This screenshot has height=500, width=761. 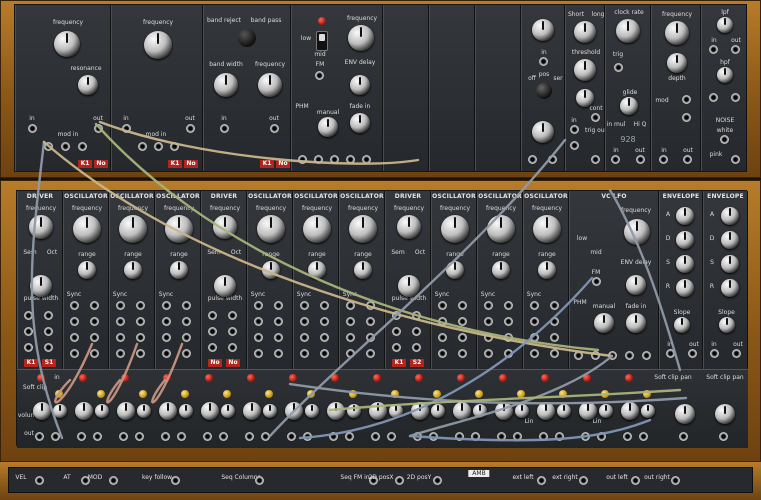 What do you see at coordinates (247, 38) in the screenshot?
I see `bandfilter-mix-knob` at bounding box center [247, 38].